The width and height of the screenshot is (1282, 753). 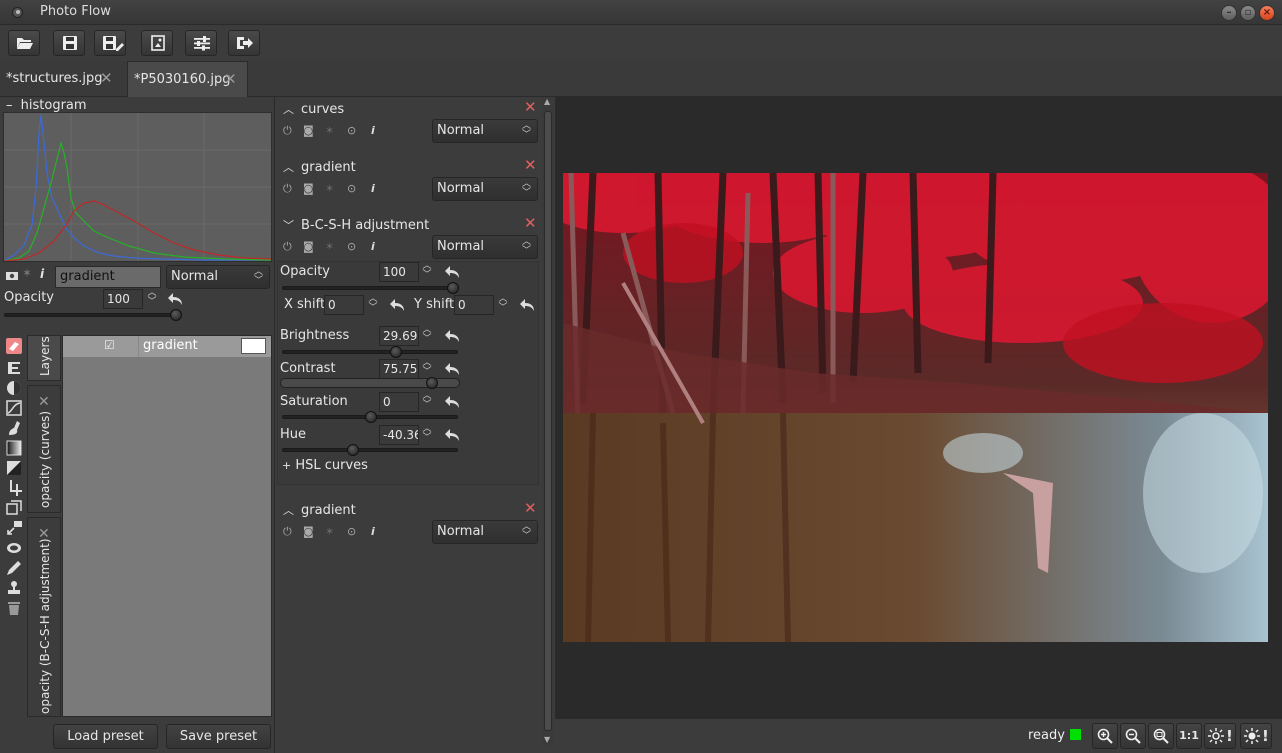 What do you see at coordinates (105, 736) in the screenshot?
I see `load-preset-button: Load preset` at bounding box center [105, 736].